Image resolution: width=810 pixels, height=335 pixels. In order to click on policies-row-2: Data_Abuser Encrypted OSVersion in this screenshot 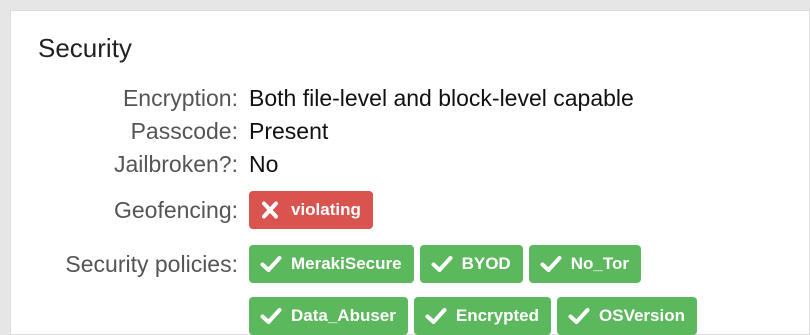, I will do `click(357, 316)`.